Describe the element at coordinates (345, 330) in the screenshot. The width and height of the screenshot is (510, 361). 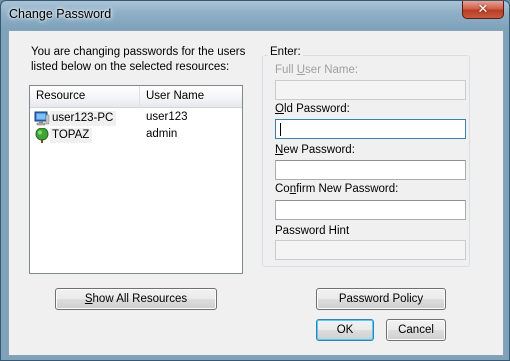
I see `ok-button: OK` at that location.